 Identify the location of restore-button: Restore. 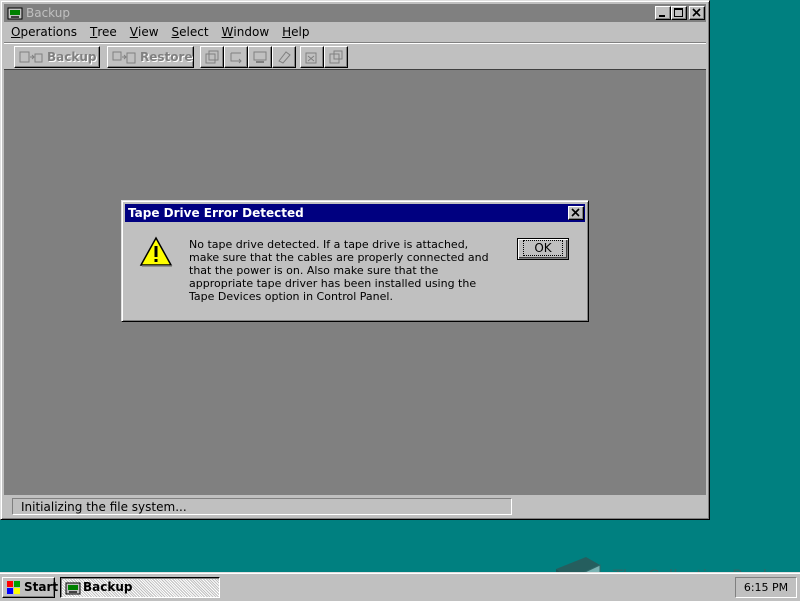
(150, 57).